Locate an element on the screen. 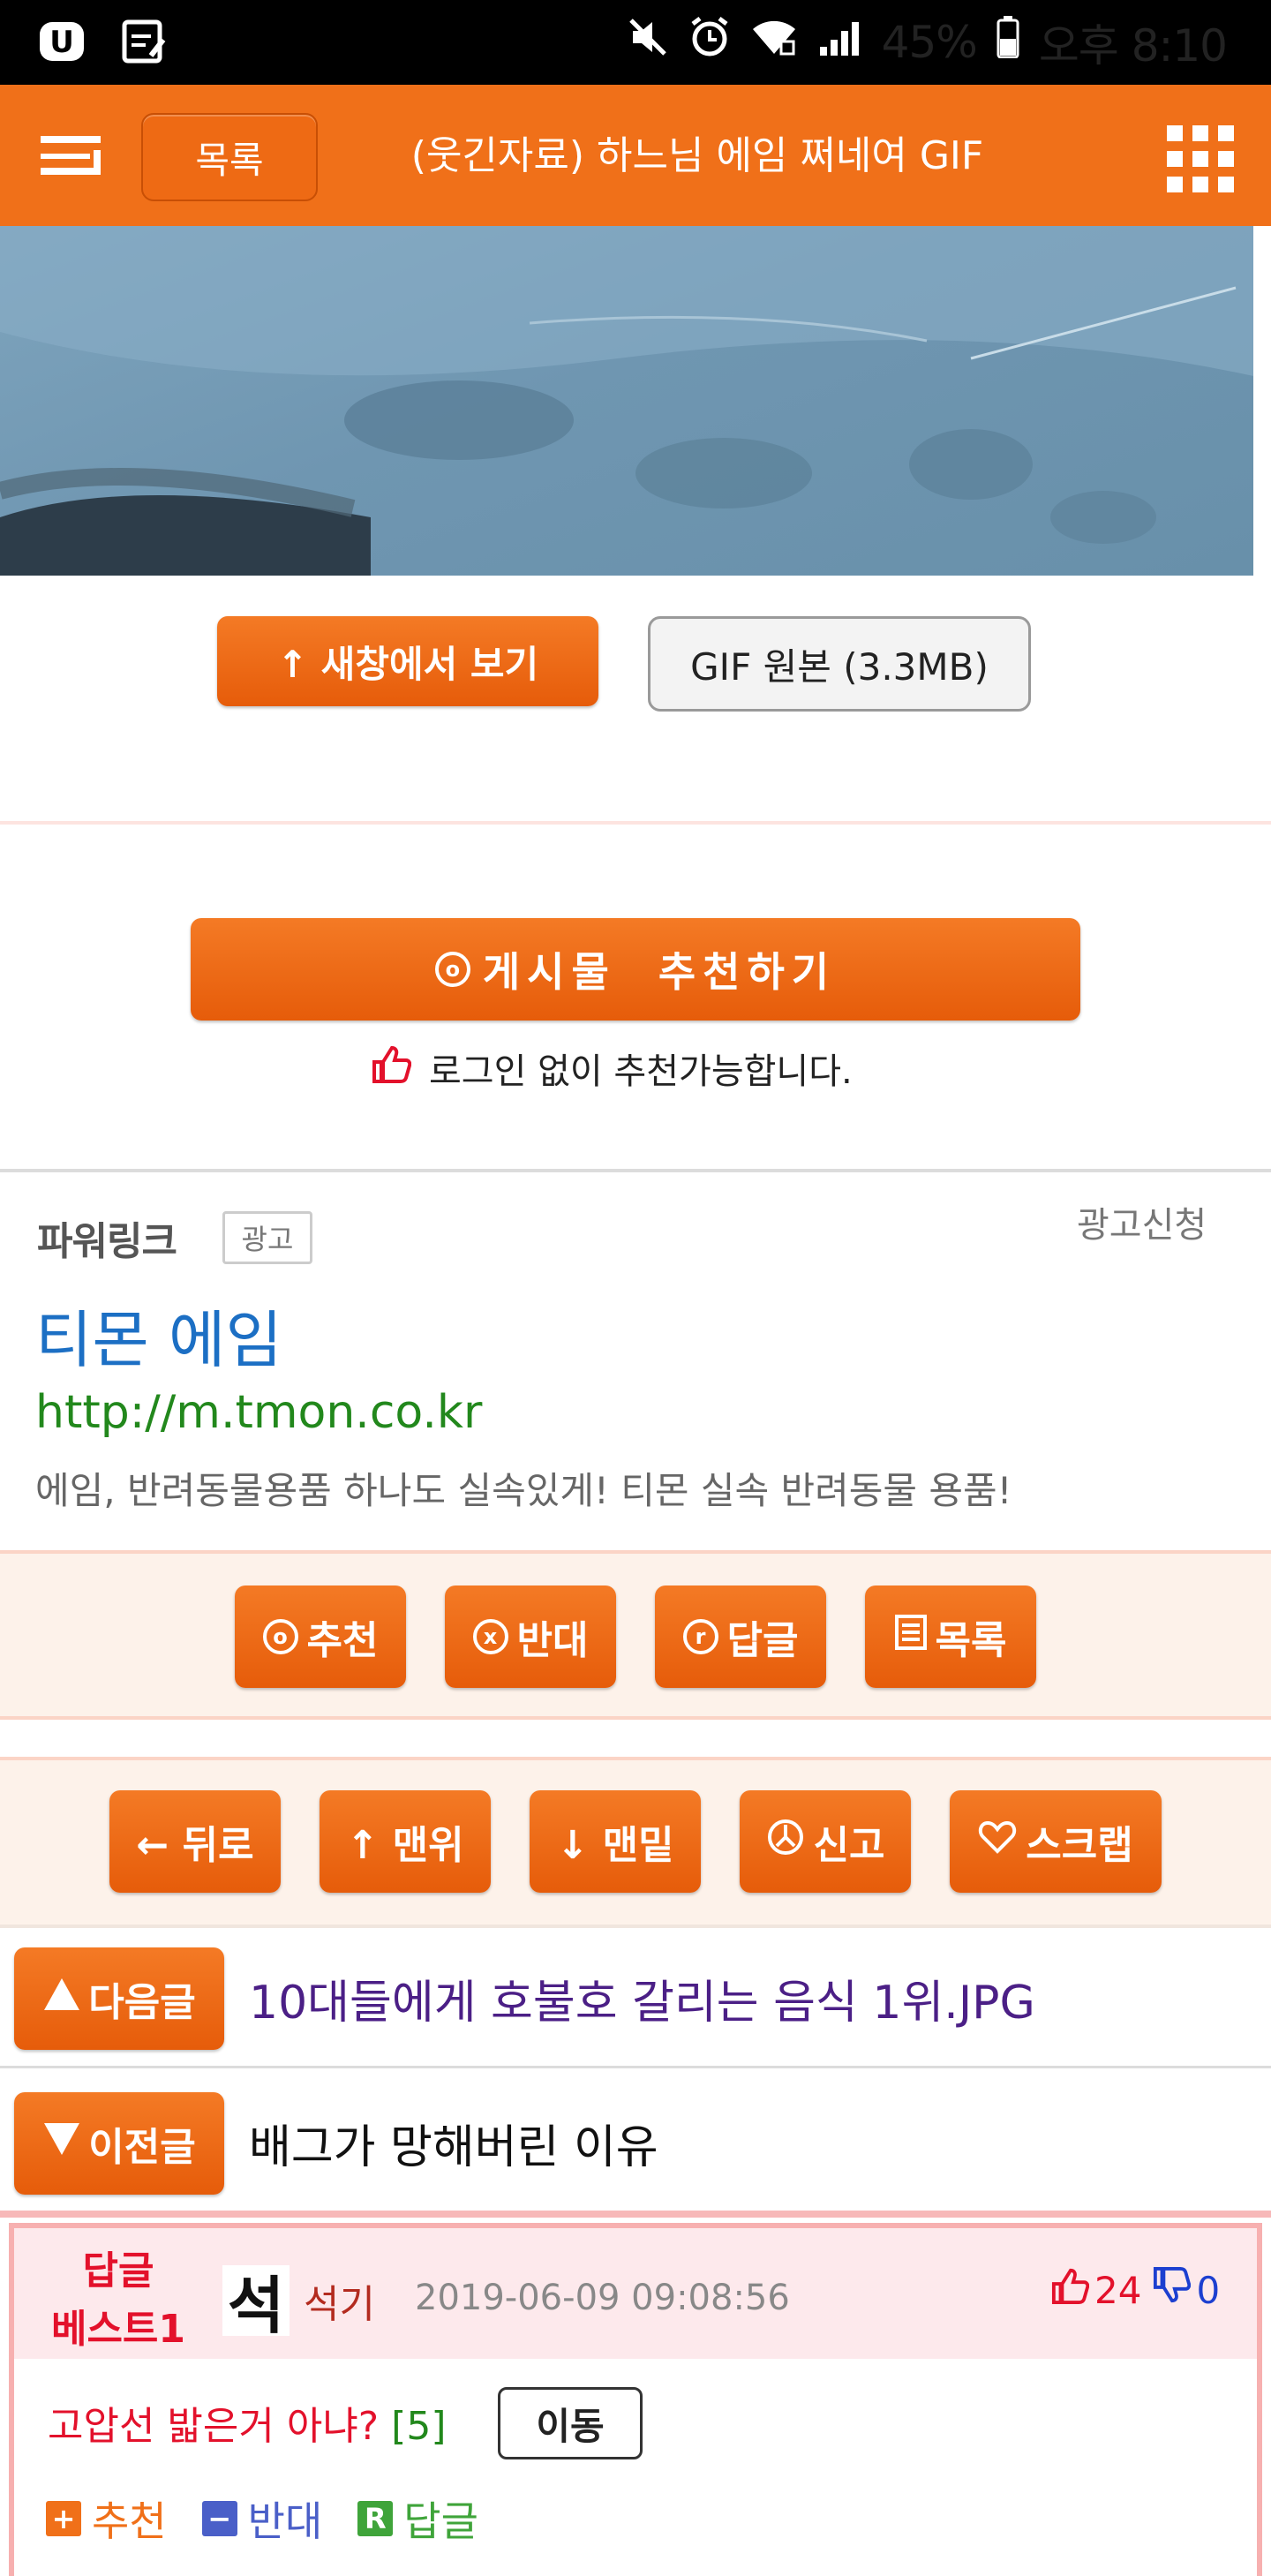 The height and width of the screenshot is (2576, 1271). recommend-icon: o is located at coordinates (280, 1637).